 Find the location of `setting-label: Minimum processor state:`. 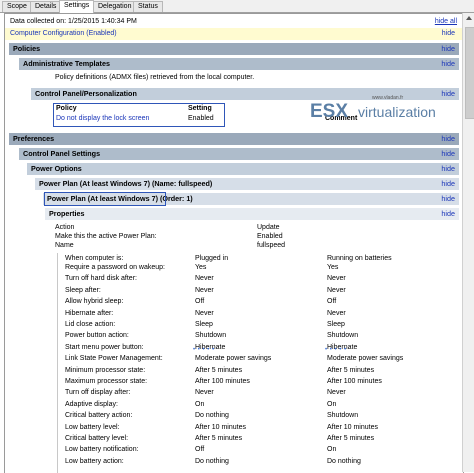

setting-label: Minimum processor state: is located at coordinates (105, 370).